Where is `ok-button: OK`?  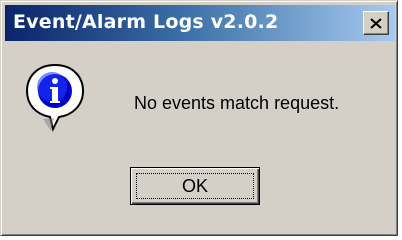
ok-button: OK is located at coordinates (195, 186).